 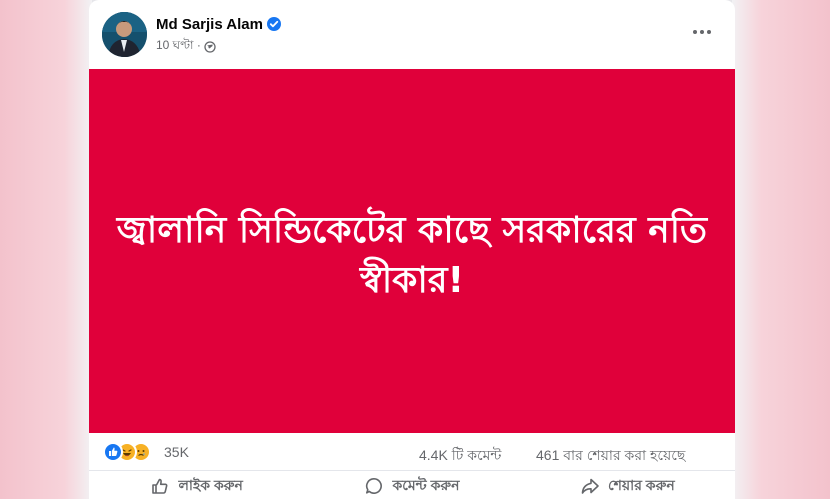 What do you see at coordinates (210, 47) in the screenshot?
I see `globe-icon` at bounding box center [210, 47].